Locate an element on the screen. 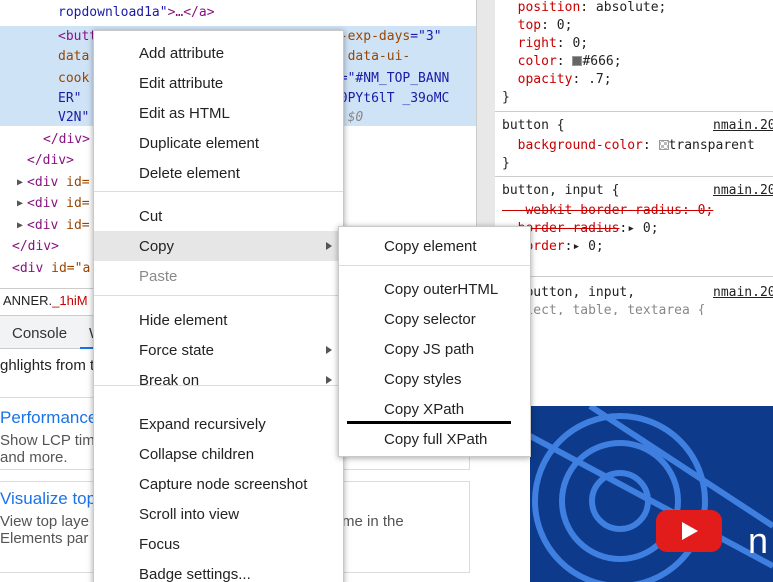 This screenshot has width=773, height=582. menu-scroll-into-view: Scroll into view is located at coordinates (218, 514).